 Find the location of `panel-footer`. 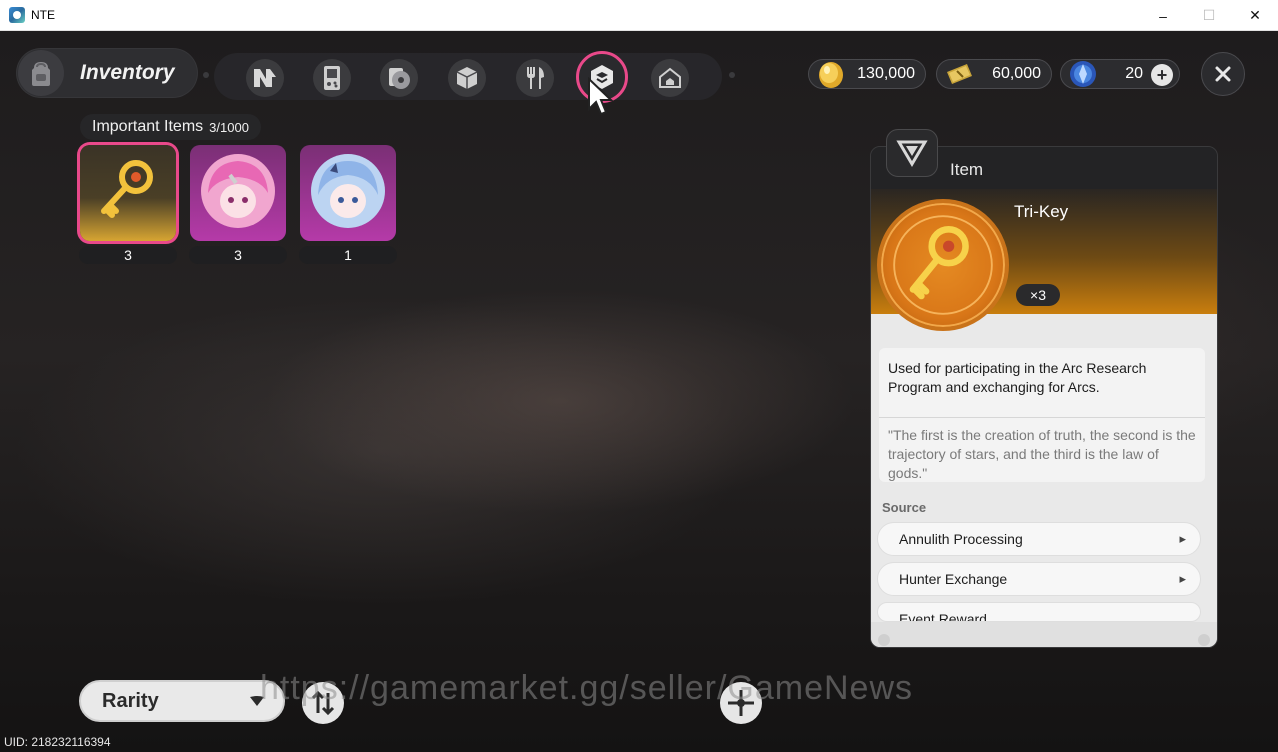

panel-footer is located at coordinates (1044, 634).